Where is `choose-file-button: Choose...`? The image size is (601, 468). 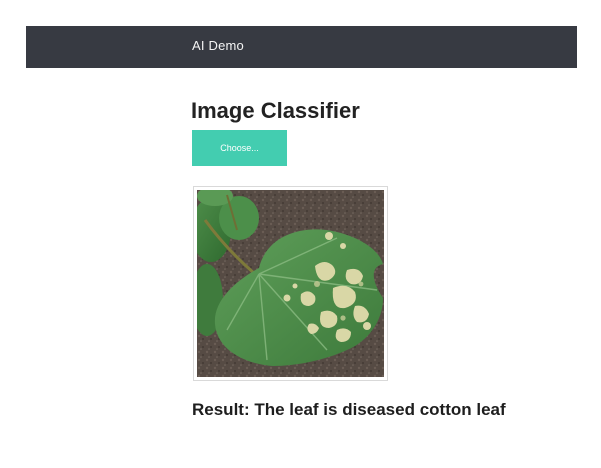
choose-file-button: Choose... is located at coordinates (239, 148).